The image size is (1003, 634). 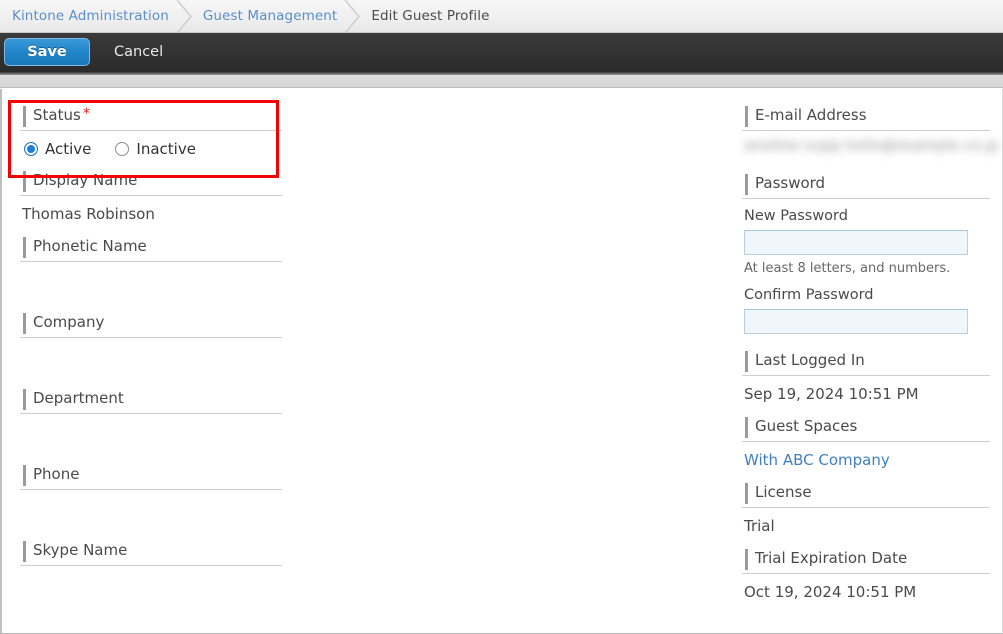 What do you see at coordinates (866, 118) in the screenshot?
I see `email-address-label: E-mail Address` at bounding box center [866, 118].